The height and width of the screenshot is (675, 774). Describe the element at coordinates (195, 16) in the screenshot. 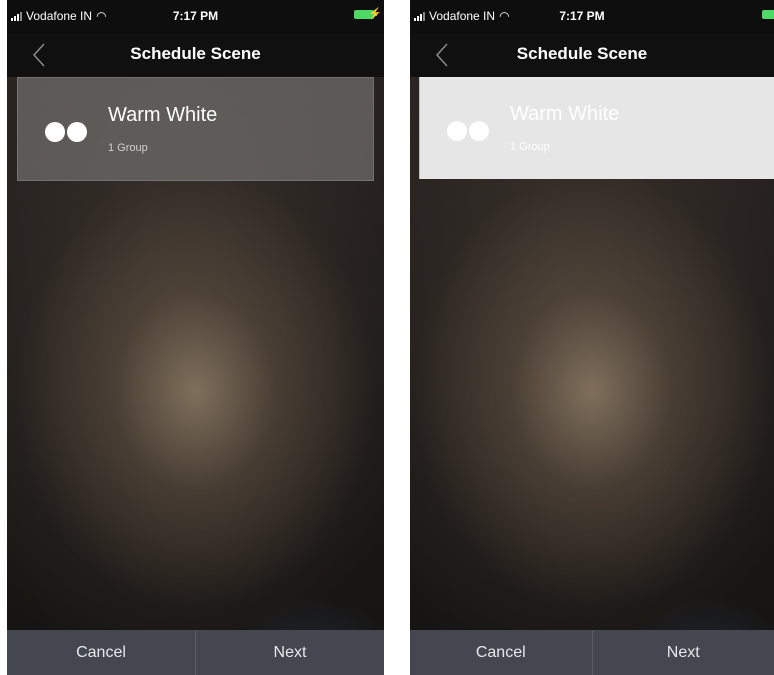

I see `status-bar: Vodafone IN ◠ 7:17 PM ⚡` at that location.